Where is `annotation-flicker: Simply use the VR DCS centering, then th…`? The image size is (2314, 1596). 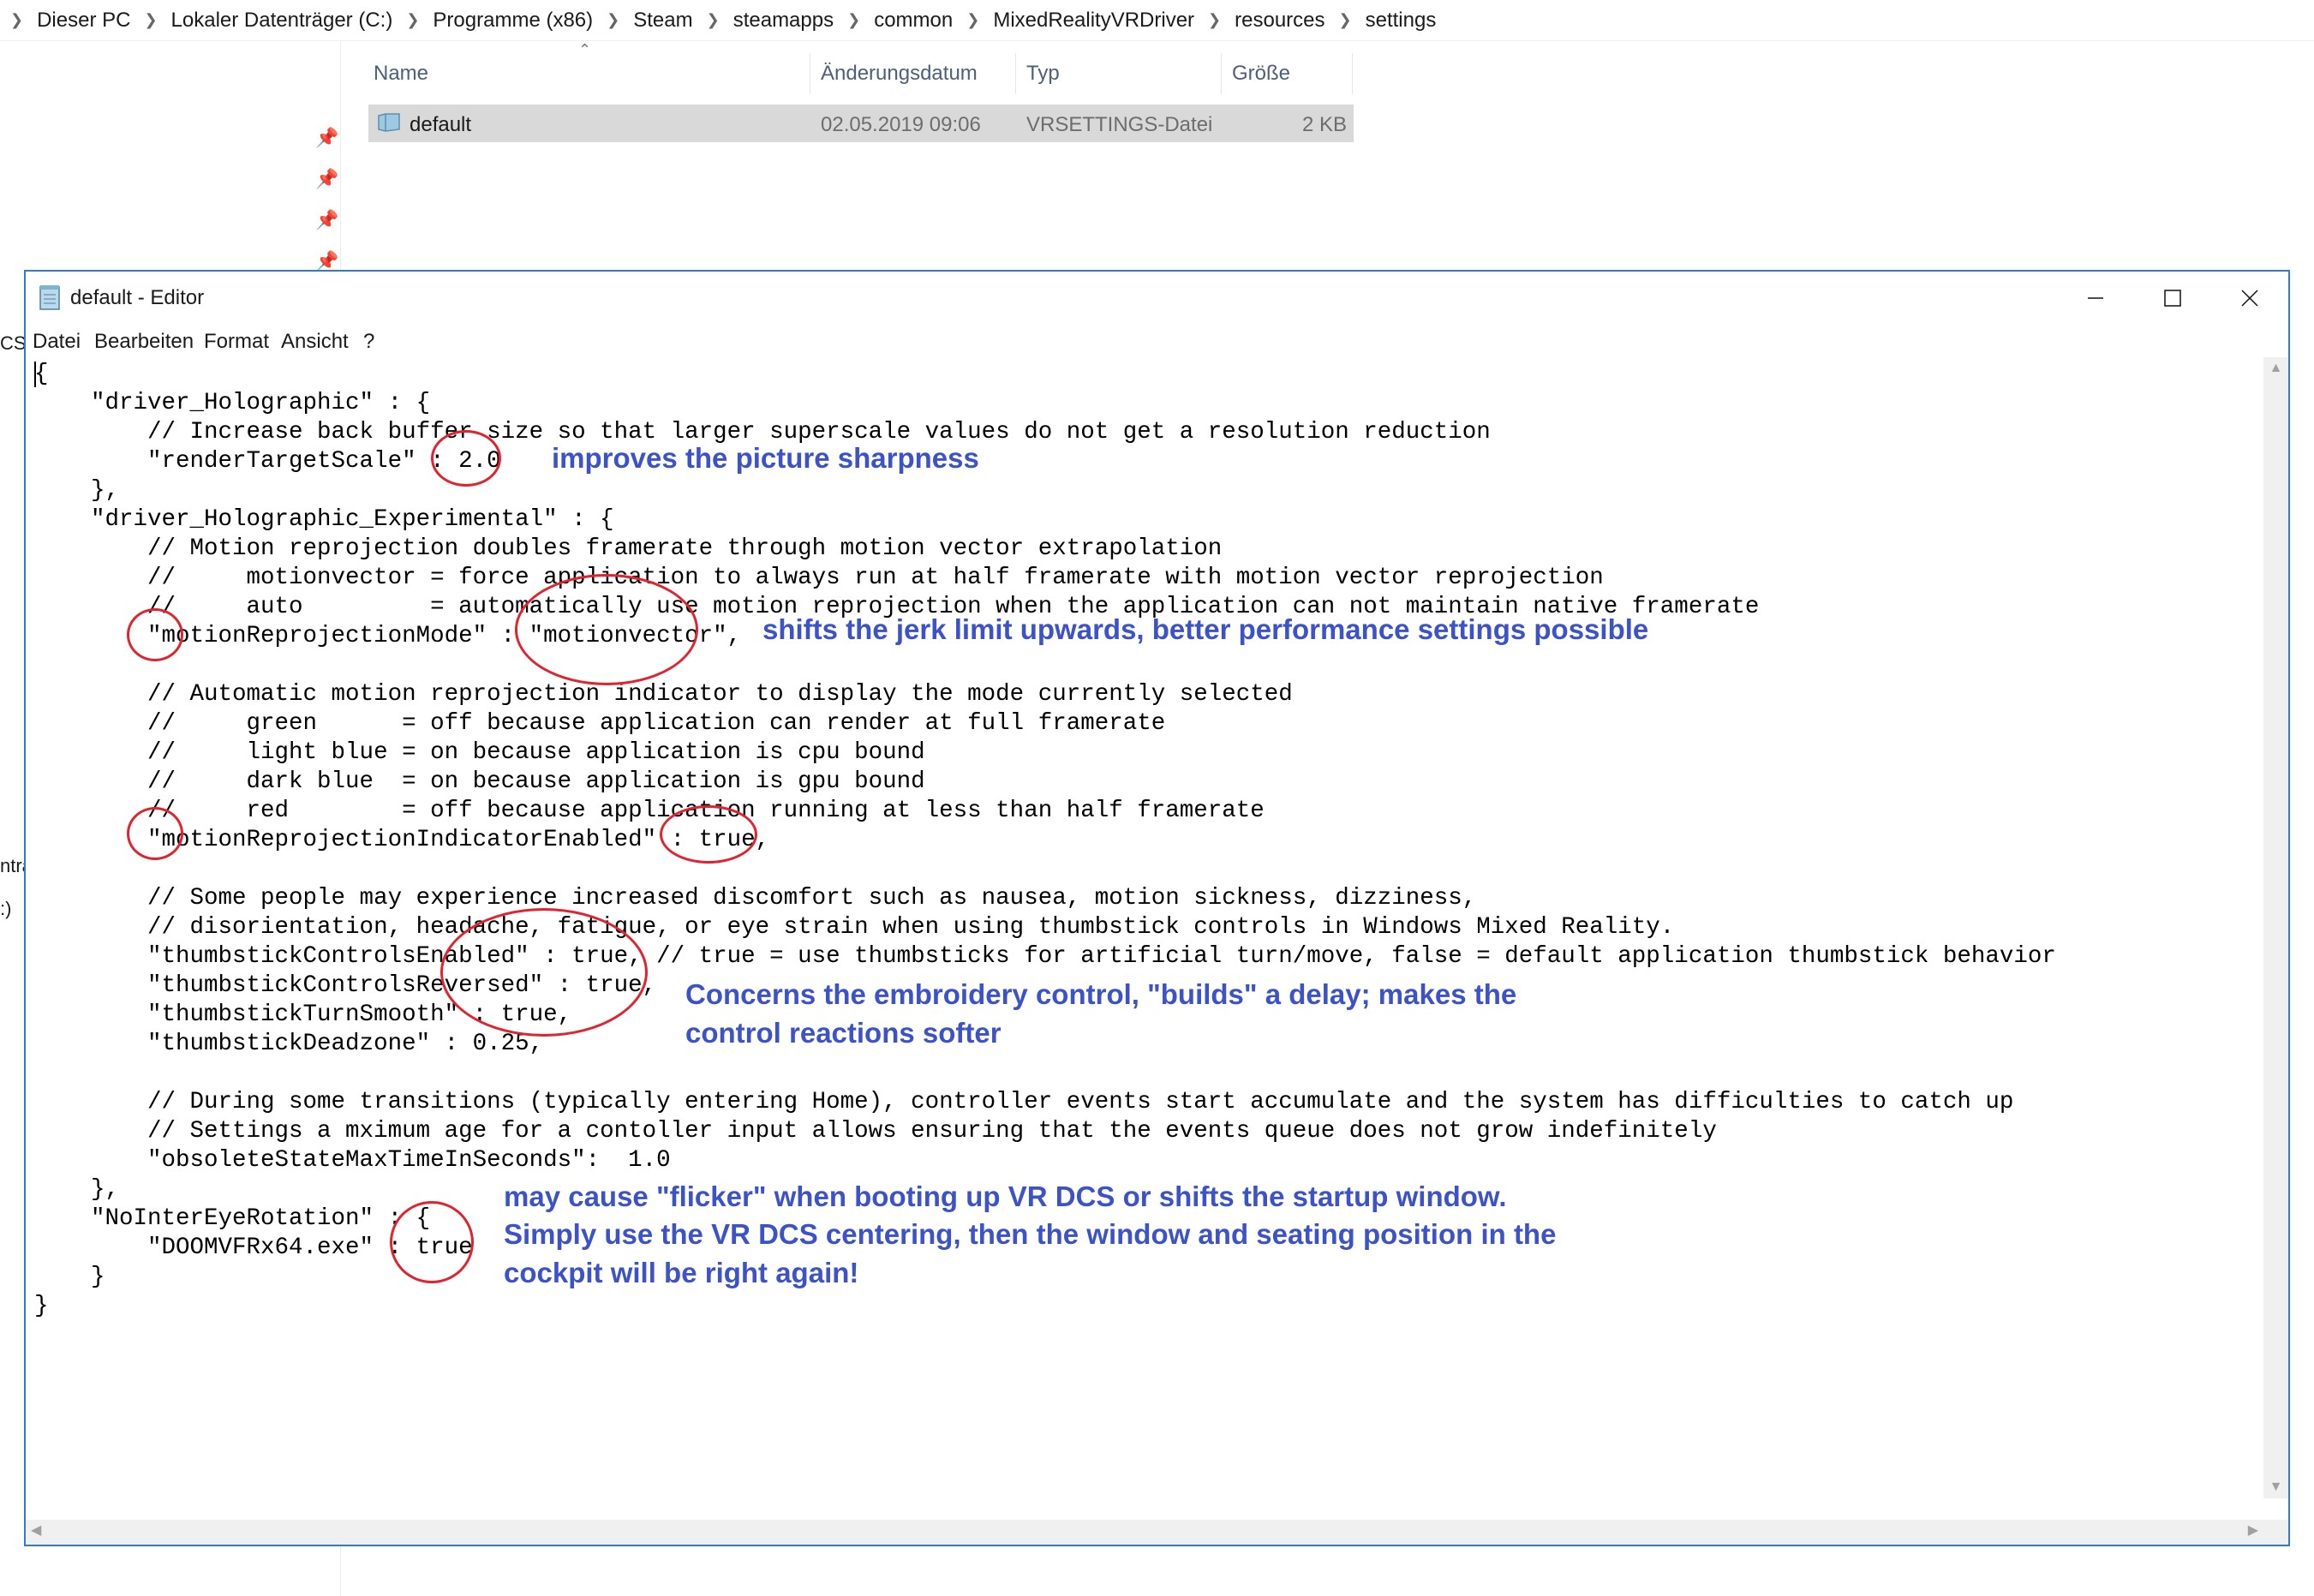 annotation-flicker: Simply use the VR DCS centering, then th… is located at coordinates (1030, 1234).